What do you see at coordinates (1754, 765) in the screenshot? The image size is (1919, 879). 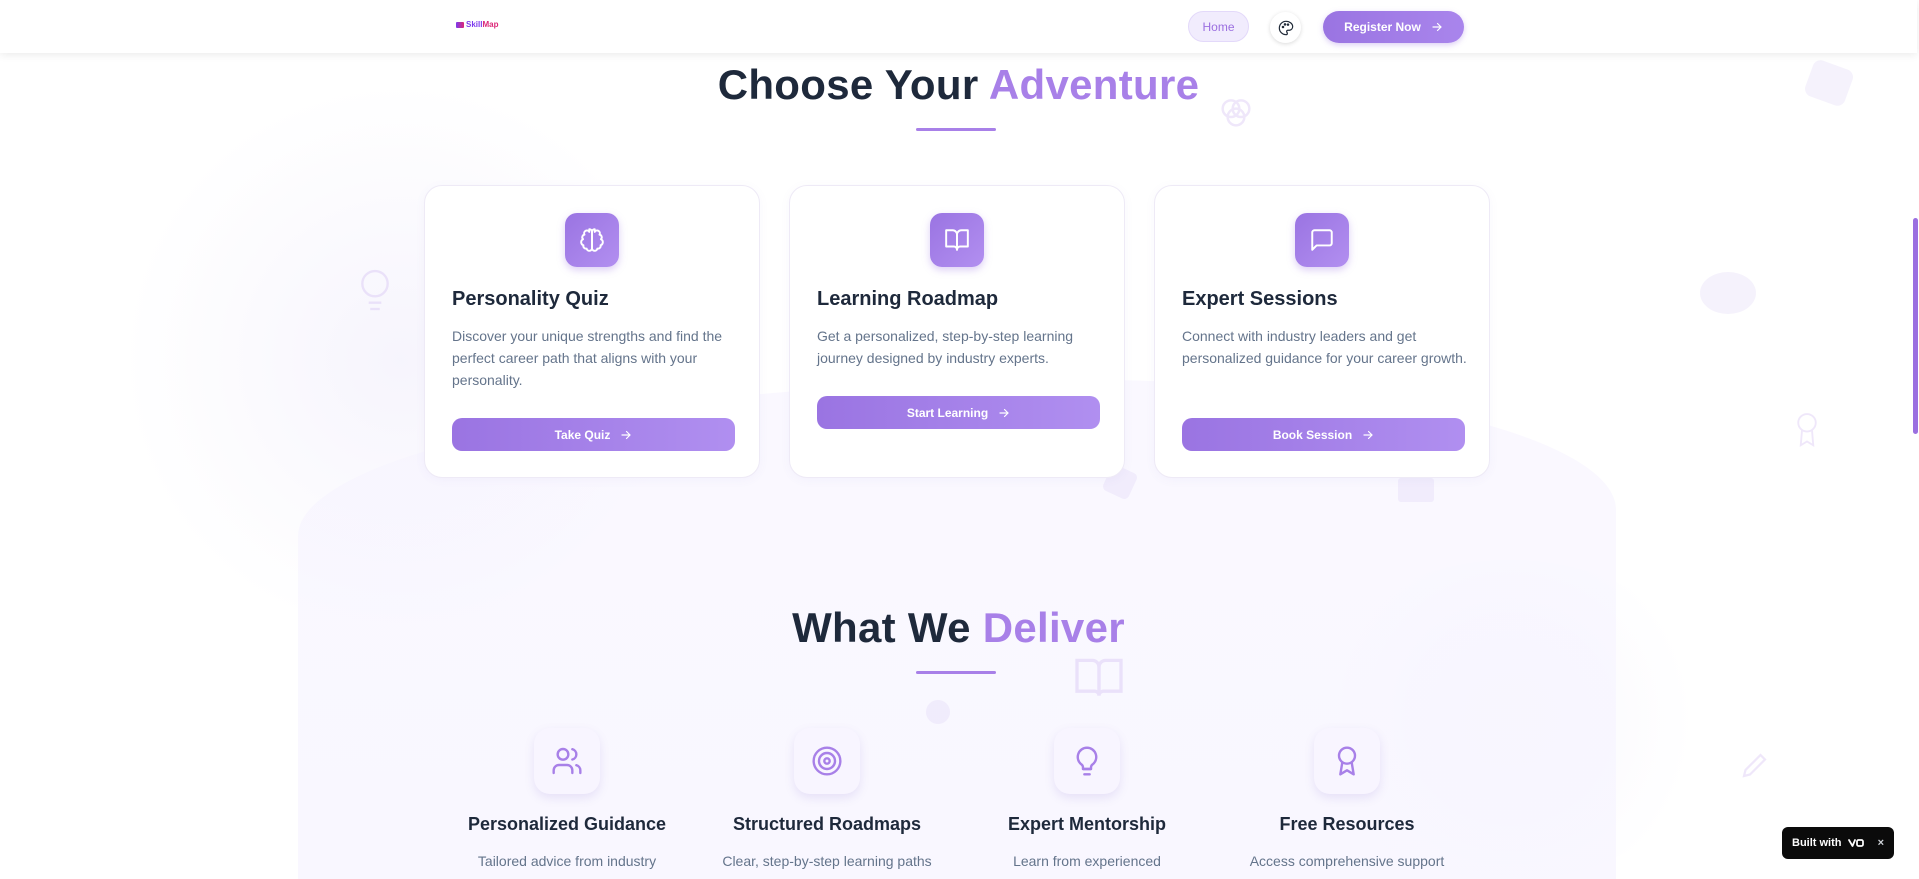 I see `bg-pen-icon` at bounding box center [1754, 765].